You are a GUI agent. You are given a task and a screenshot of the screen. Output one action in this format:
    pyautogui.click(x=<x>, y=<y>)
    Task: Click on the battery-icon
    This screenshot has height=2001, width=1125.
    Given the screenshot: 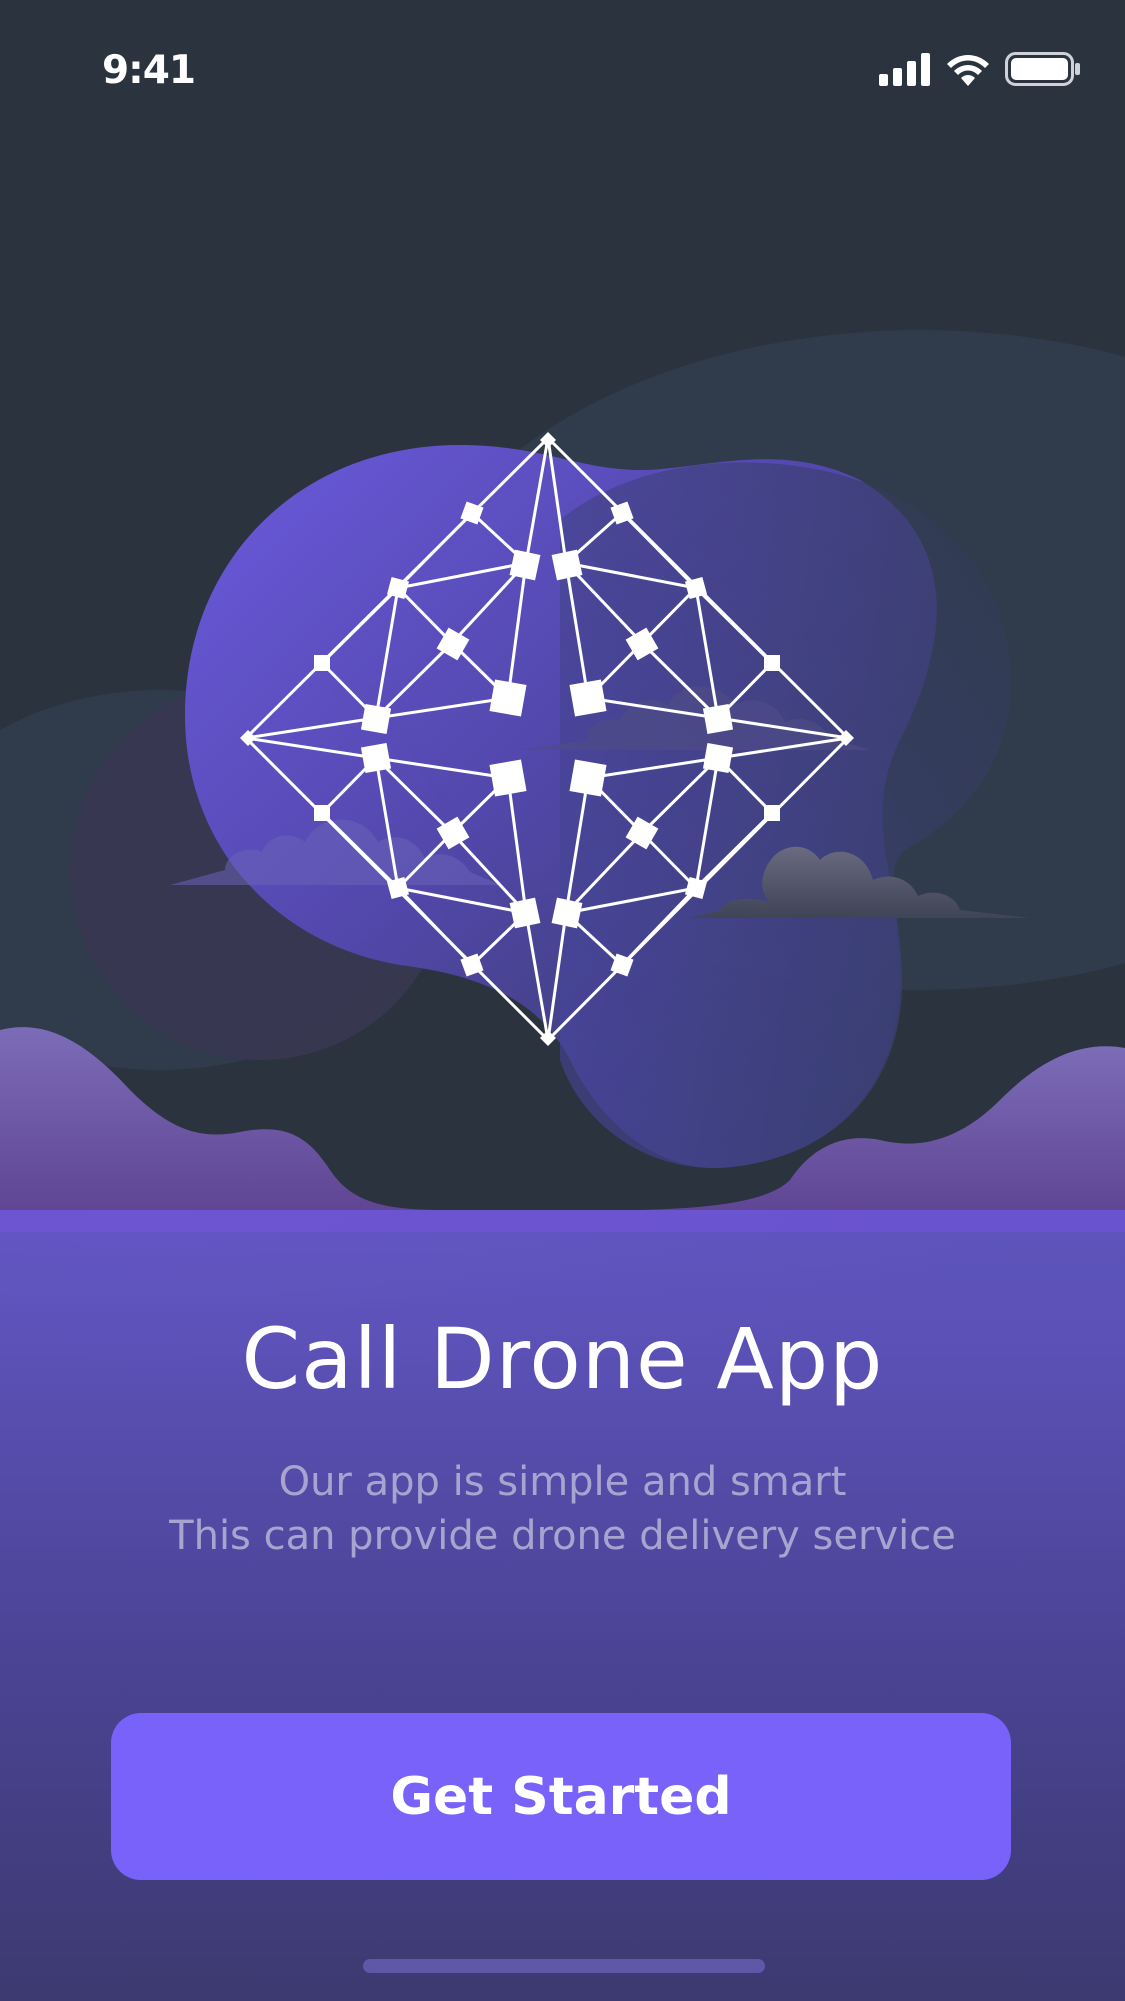 What is the action you would take?
    pyautogui.click(x=1042, y=69)
    